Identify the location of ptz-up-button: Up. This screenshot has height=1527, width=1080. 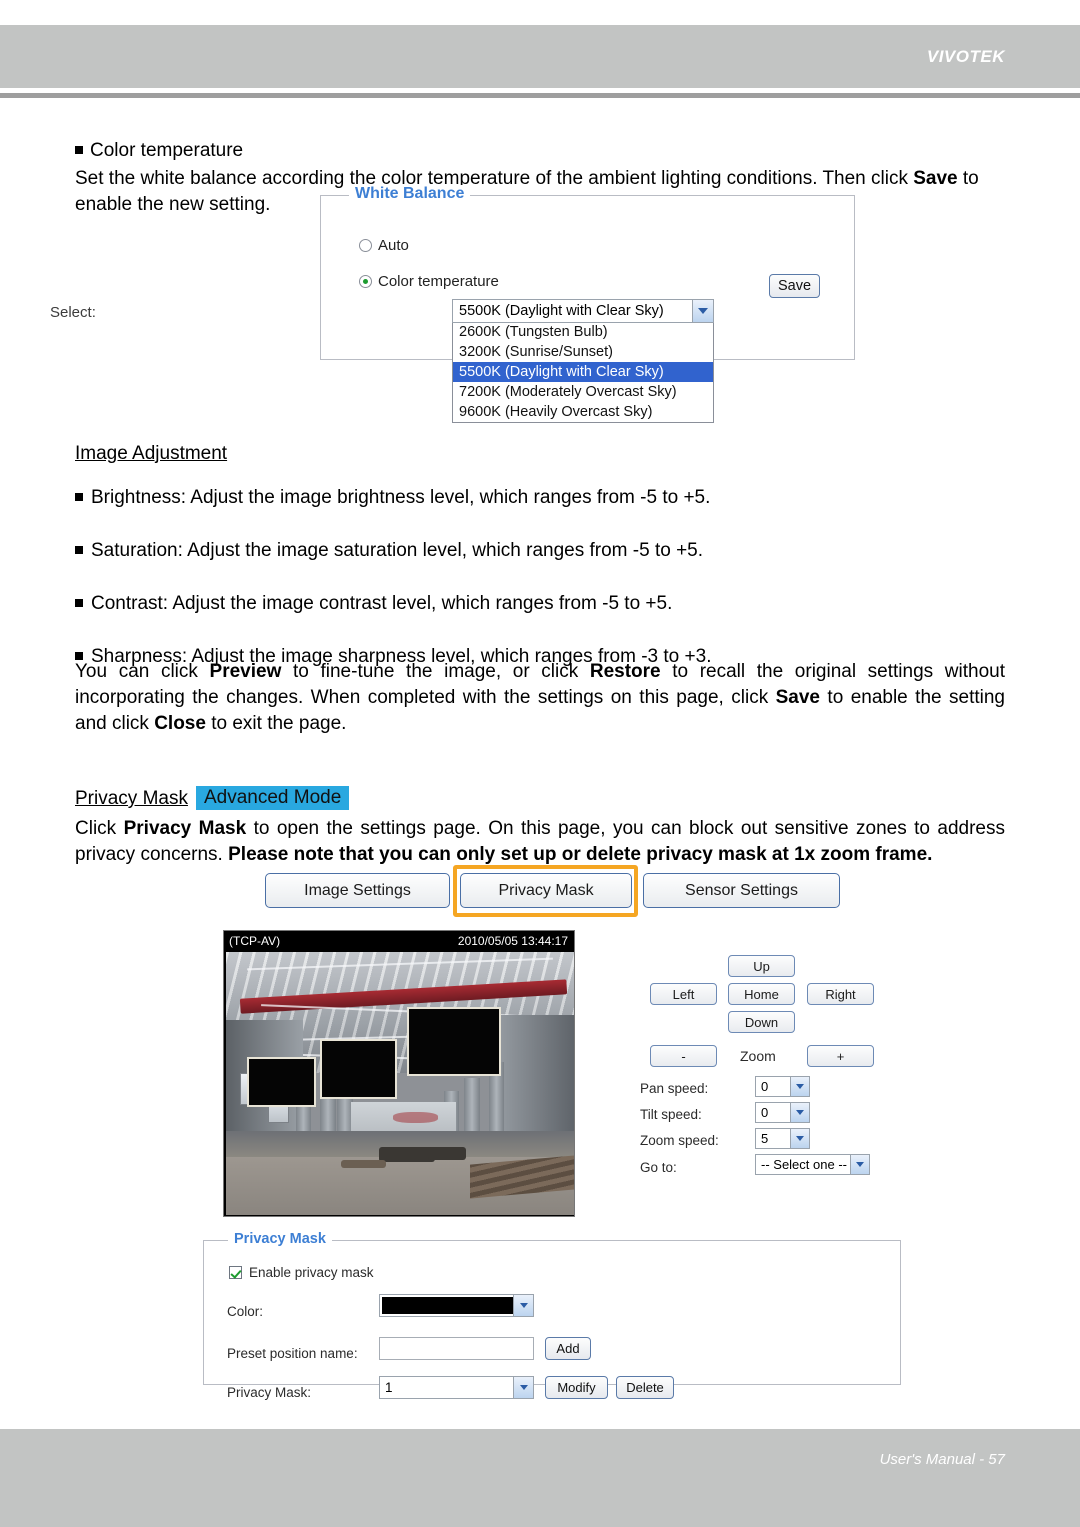
(761, 966).